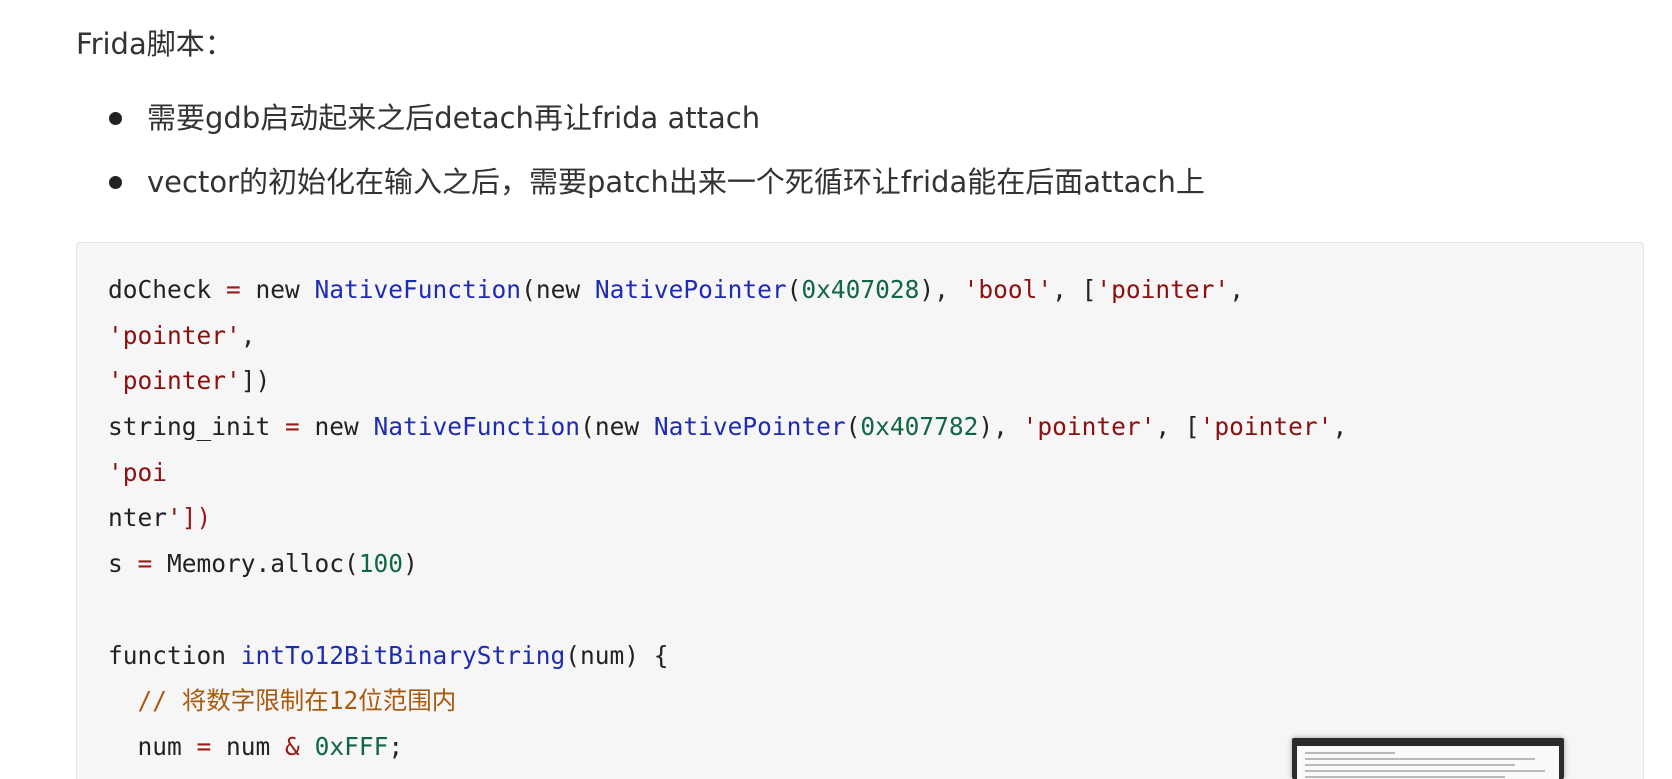 This screenshot has width=1672, height=779. I want to click on code-token-op: &, so click(292, 746).